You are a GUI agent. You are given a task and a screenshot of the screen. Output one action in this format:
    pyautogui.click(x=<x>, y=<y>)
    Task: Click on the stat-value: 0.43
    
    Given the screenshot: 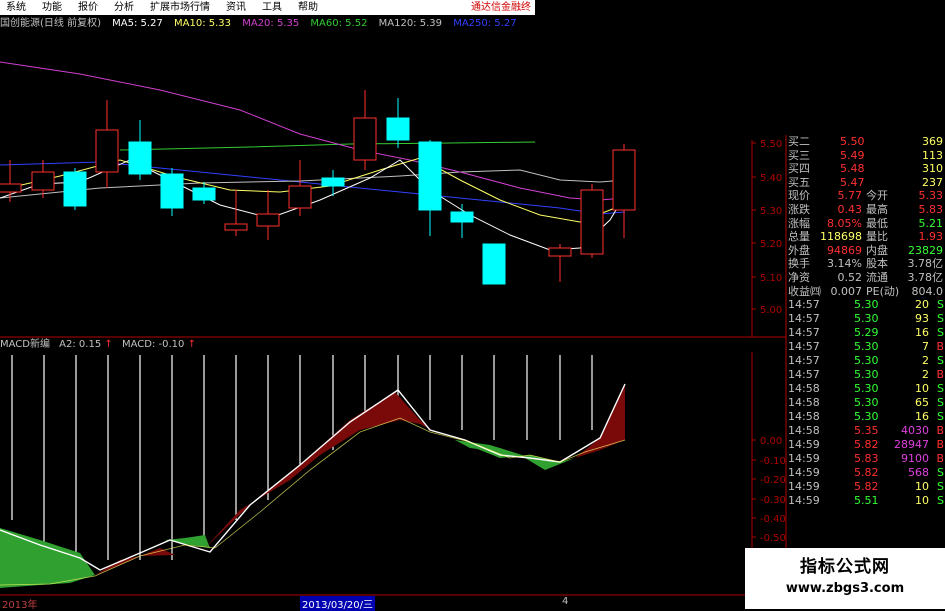 What is the action you would take?
    pyautogui.click(x=850, y=209)
    